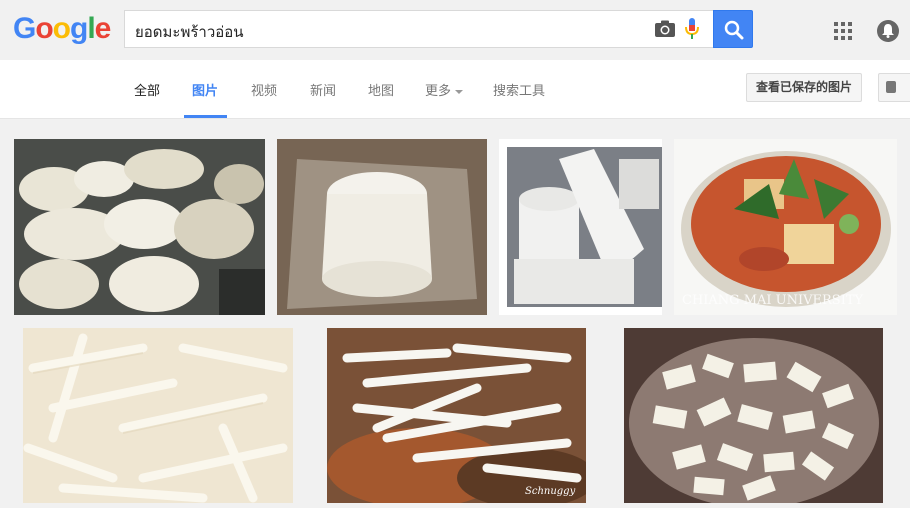  What do you see at coordinates (419, 29) in the screenshot?
I see `search-input: ยอดมะพร้าวอ่อน` at bounding box center [419, 29].